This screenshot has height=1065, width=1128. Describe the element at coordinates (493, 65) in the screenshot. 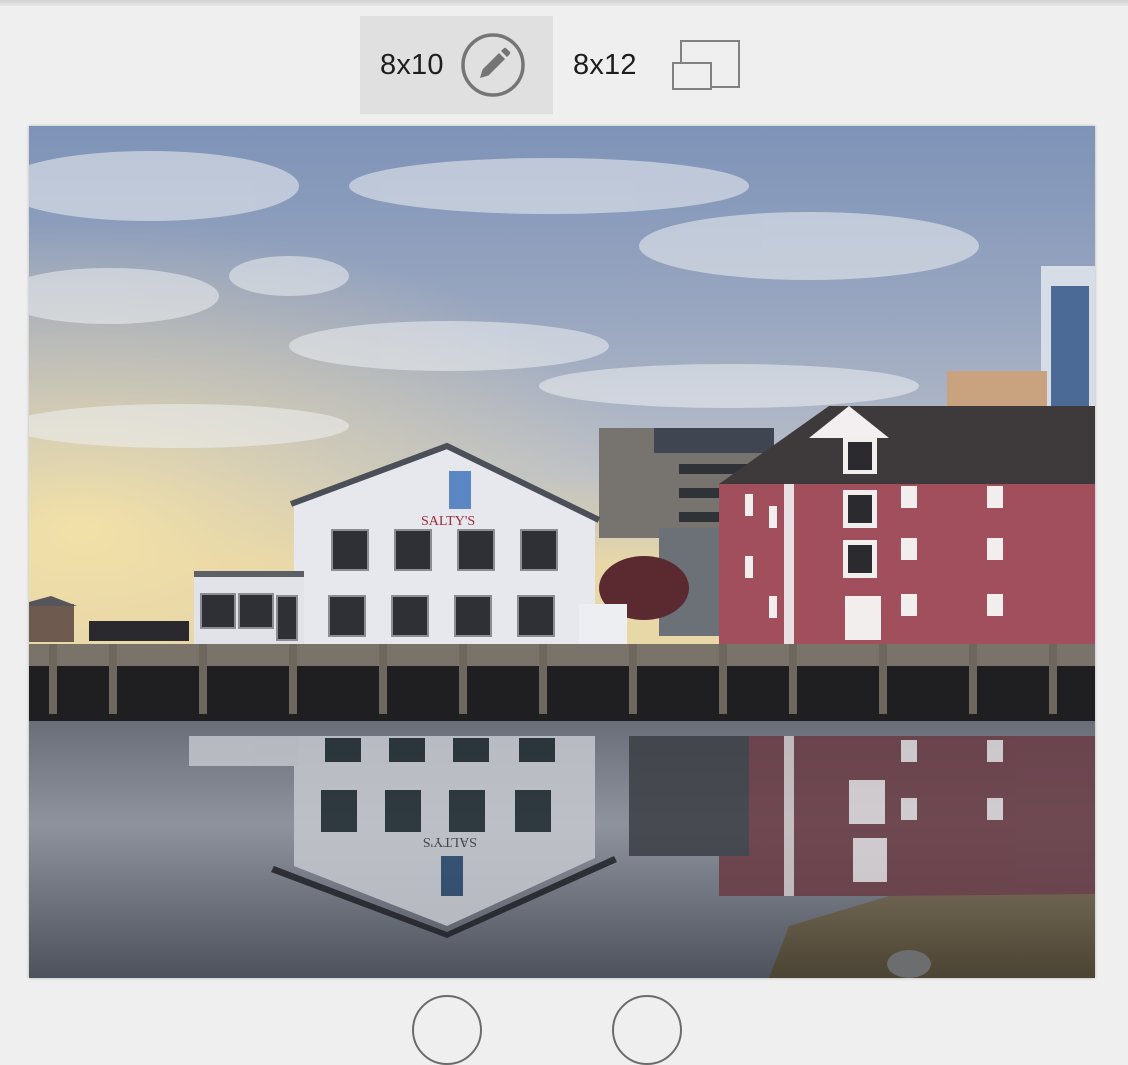

I see `pencil-circle-icon` at that location.